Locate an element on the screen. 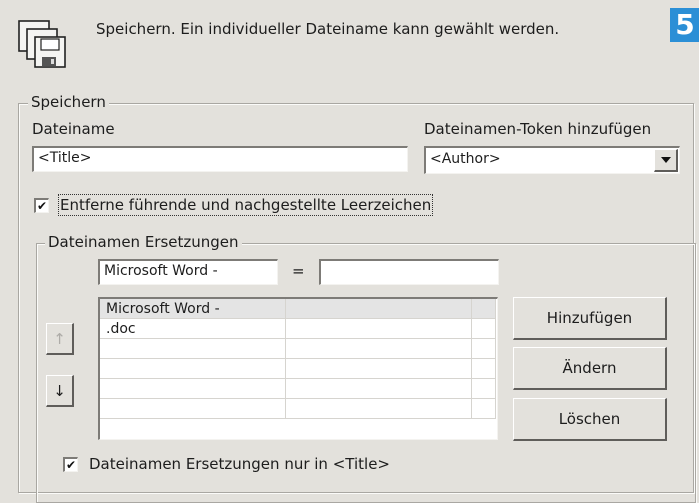  filename-input: <Title> is located at coordinates (220, 159).